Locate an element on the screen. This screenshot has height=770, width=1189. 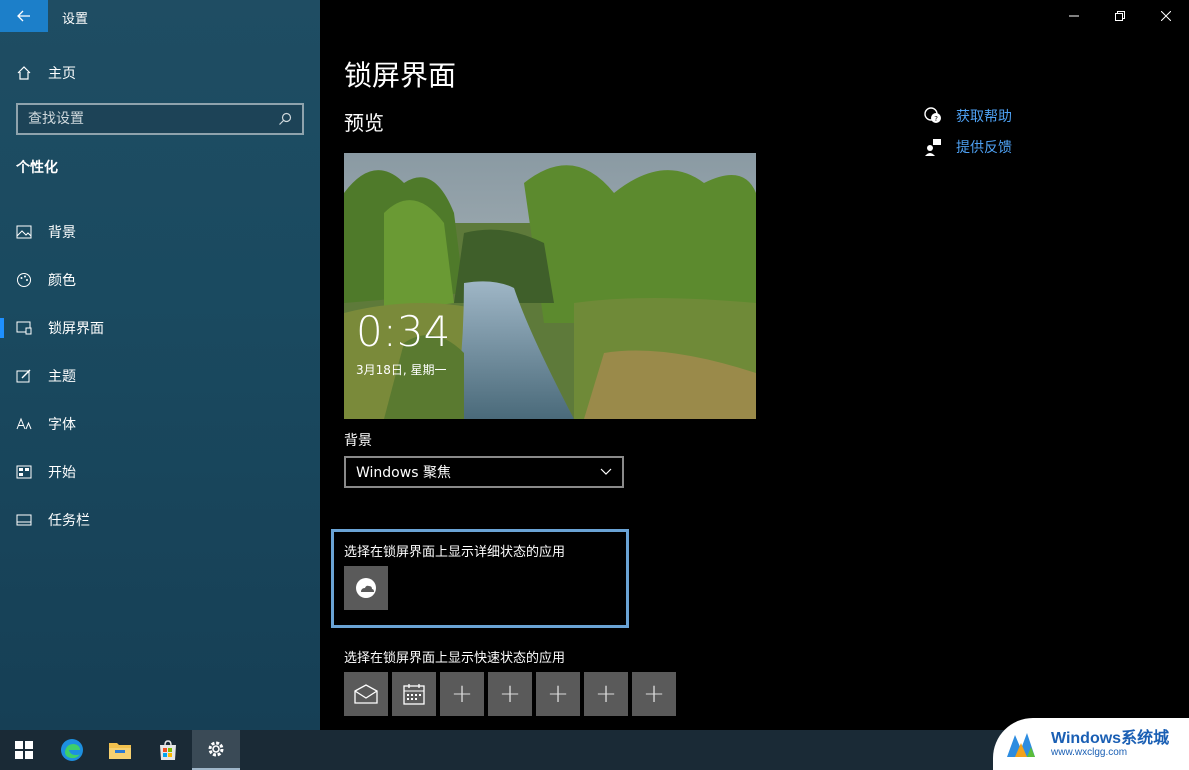
quick-status-app-calendar is located at coordinates (414, 694).